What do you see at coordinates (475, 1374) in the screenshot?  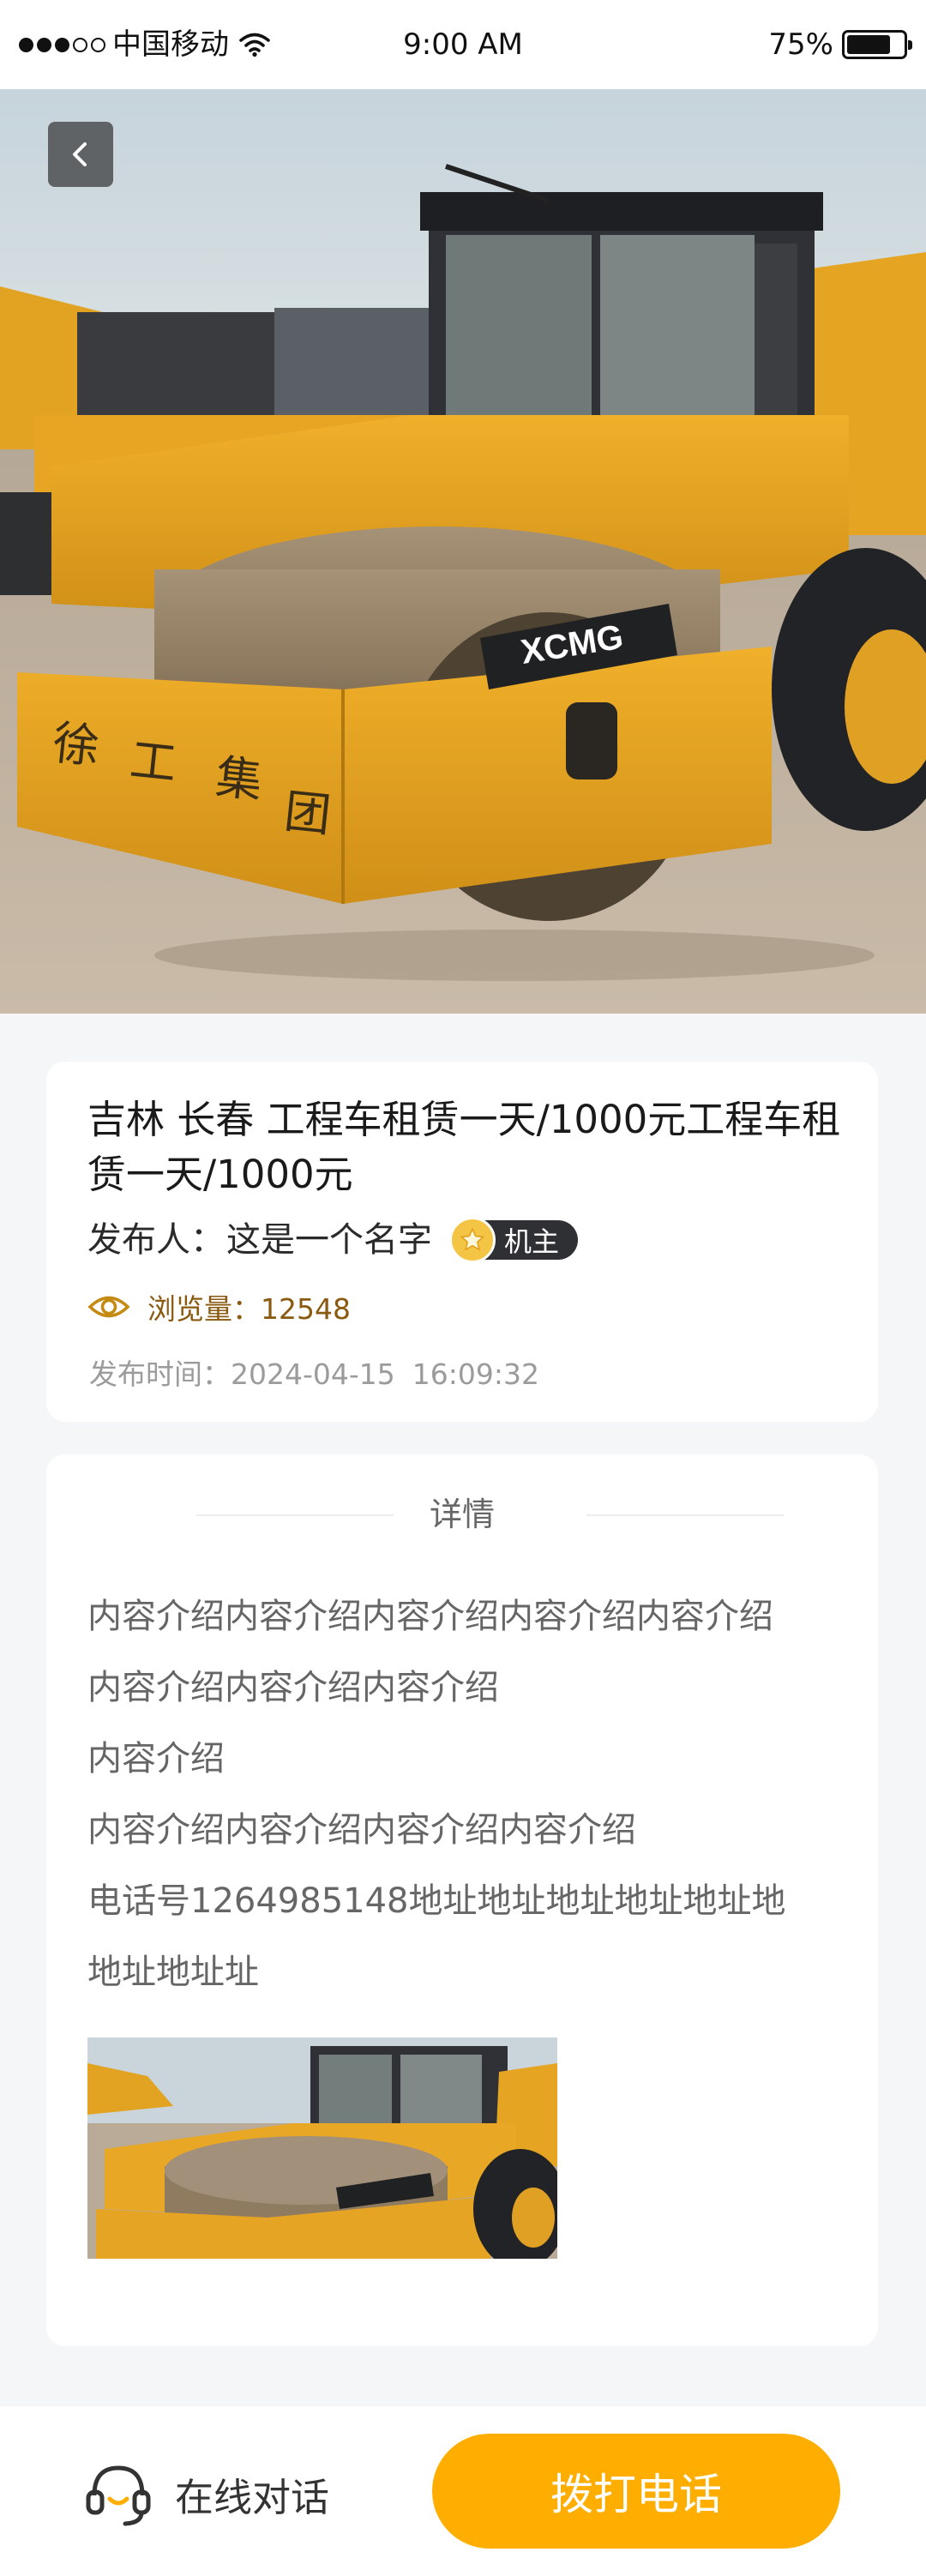 I see `publish-clock: 16:09:32` at bounding box center [475, 1374].